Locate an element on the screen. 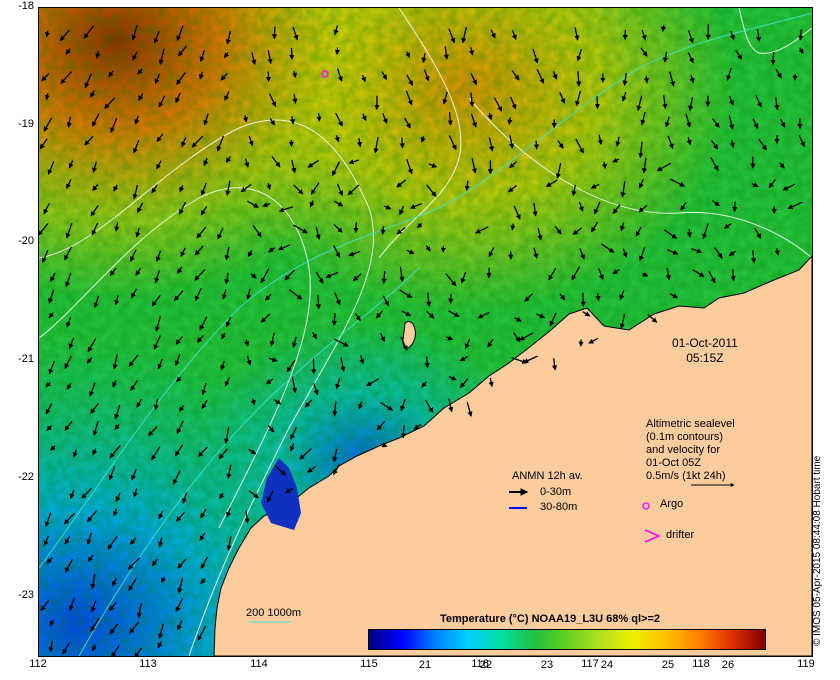  x-tick-label: 114 is located at coordinates (259, 664).